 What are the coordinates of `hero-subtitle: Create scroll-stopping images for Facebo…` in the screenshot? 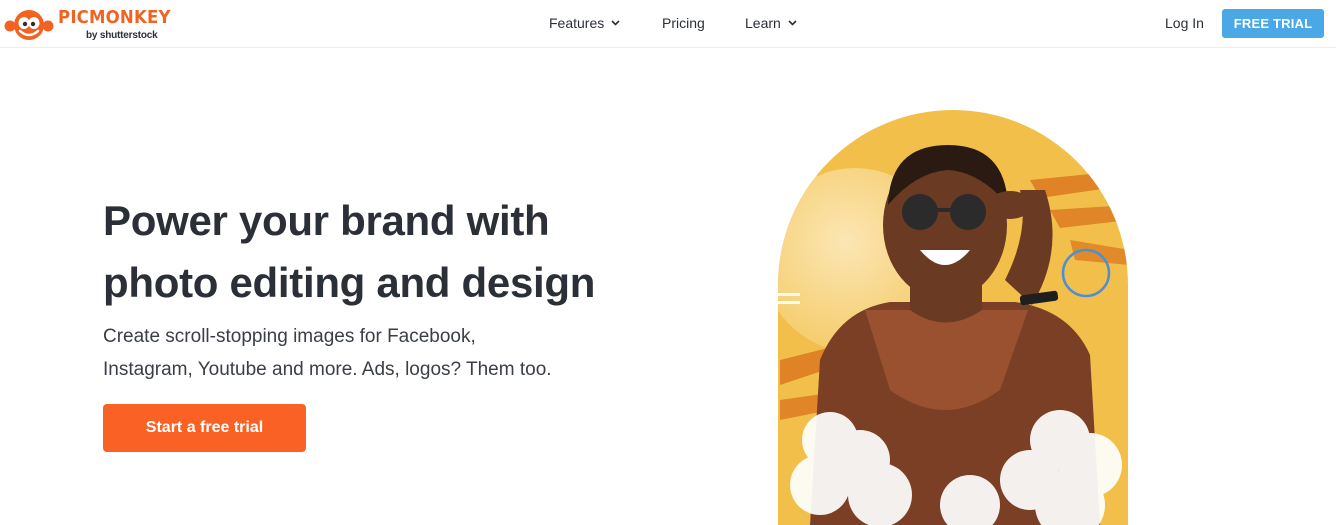 It's located at (338, 353).